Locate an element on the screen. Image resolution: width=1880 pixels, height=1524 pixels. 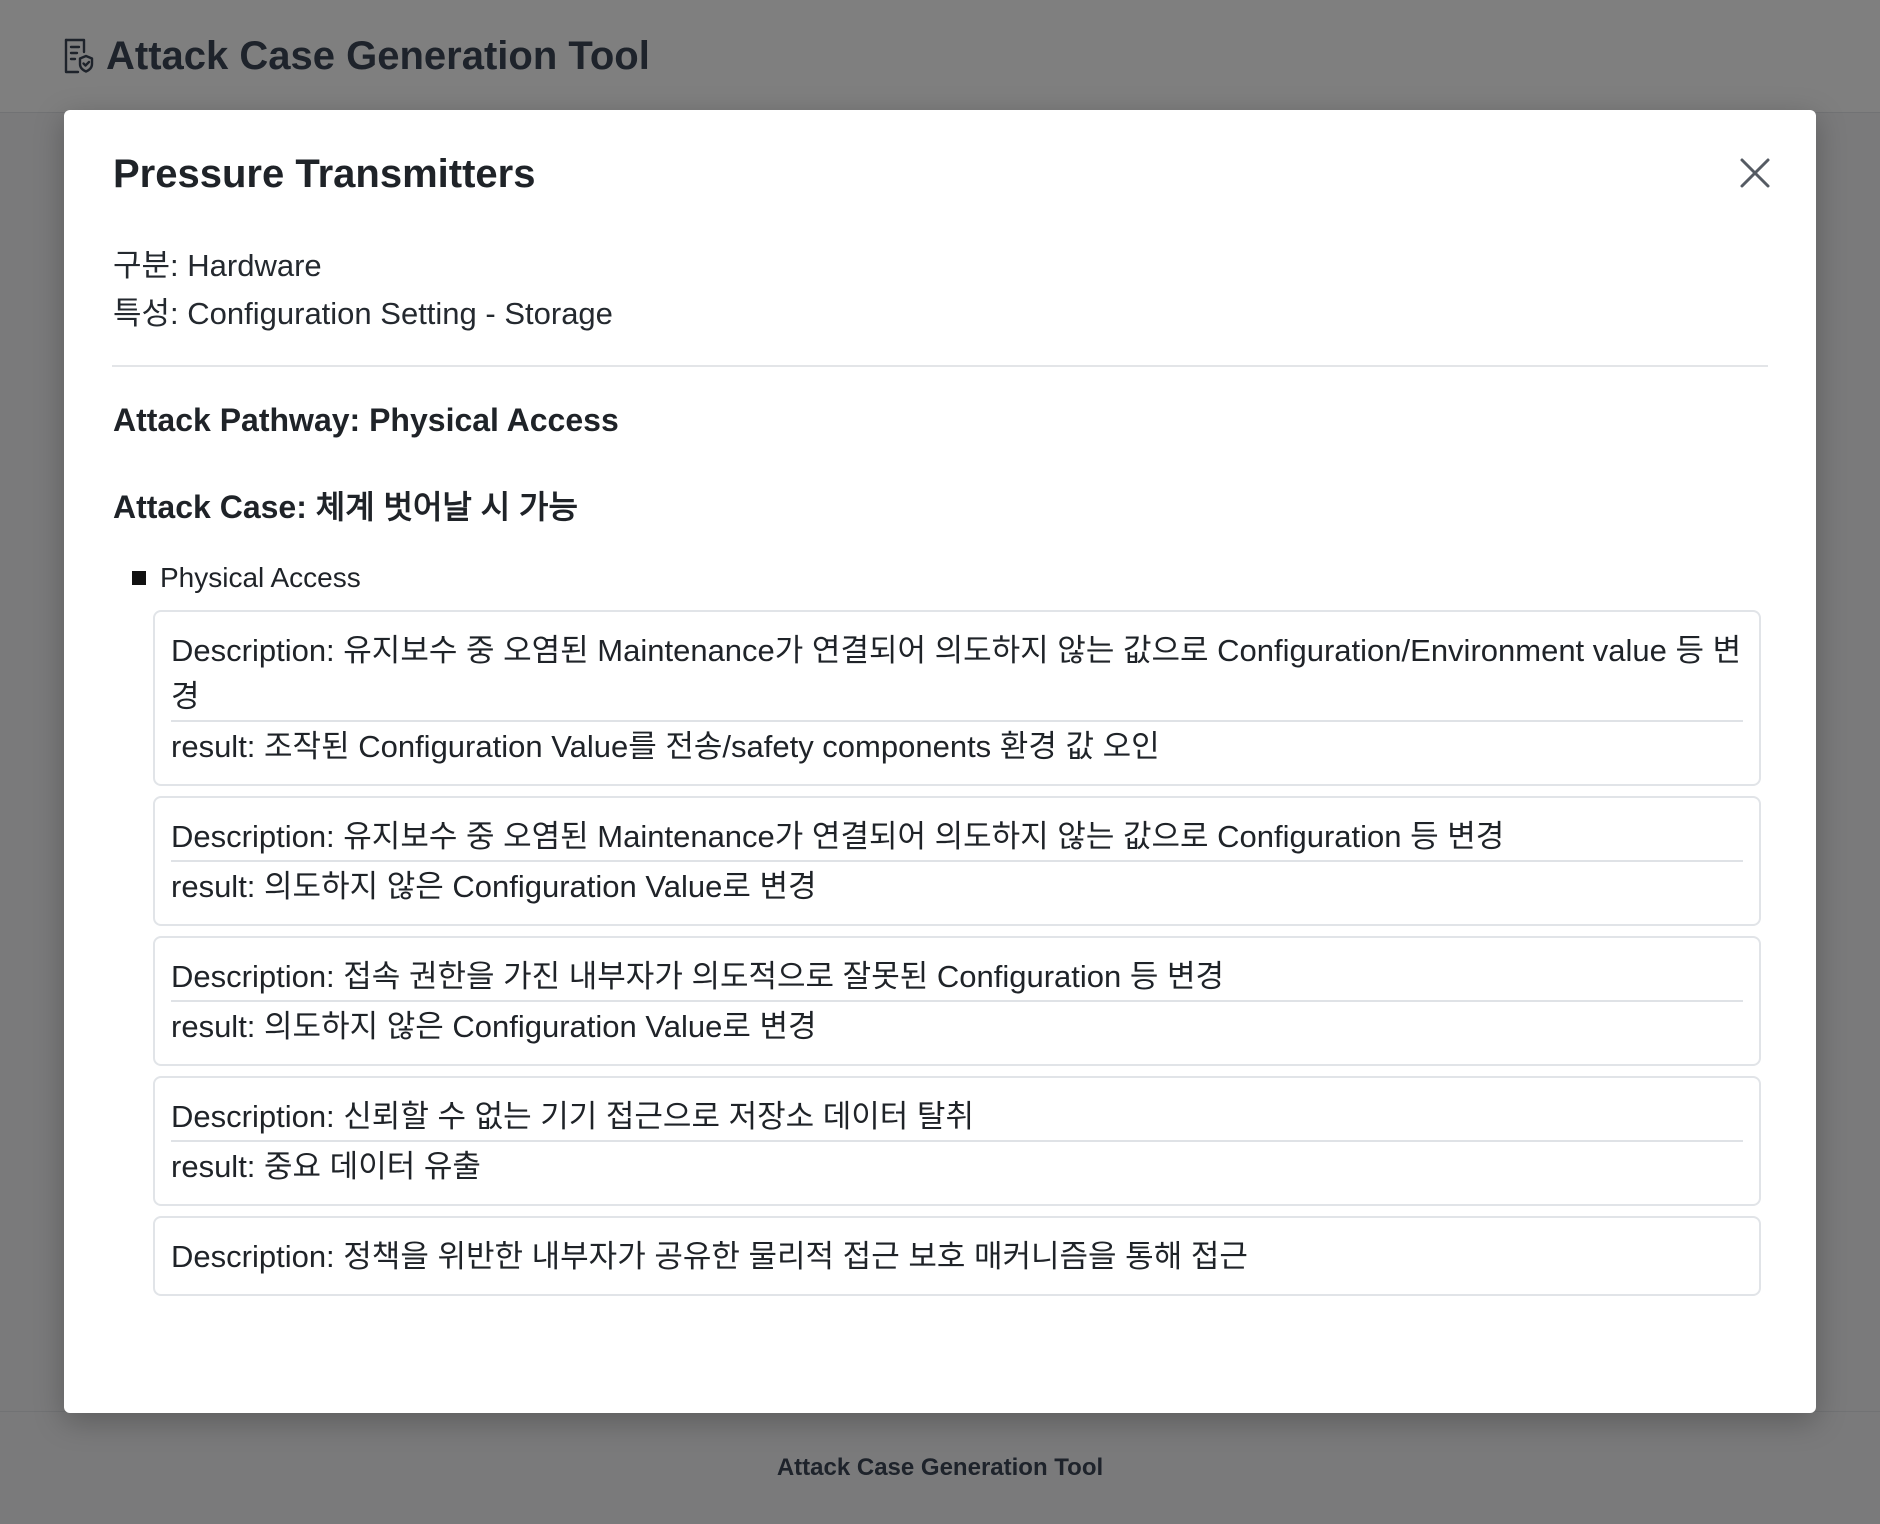
square-bullet-icon is located at coordinates (139, 578).